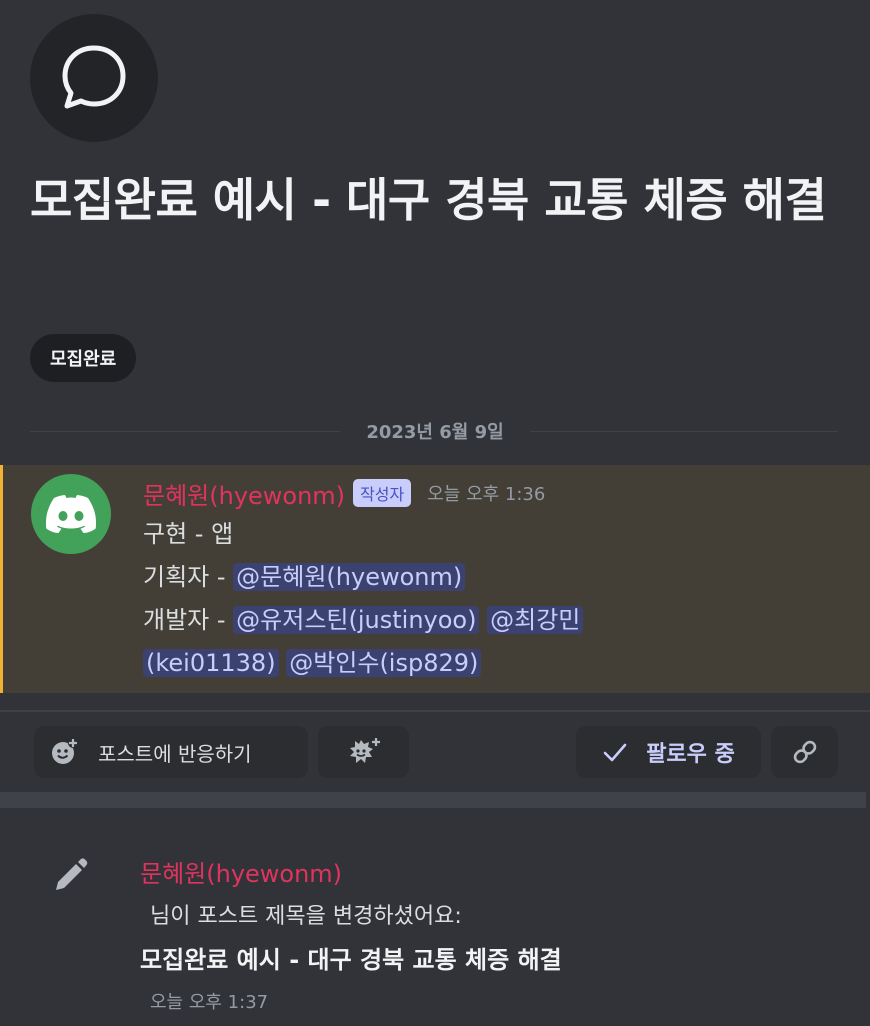 The image size is (870, 1026). I want to click on section-band, so click(433, 800).